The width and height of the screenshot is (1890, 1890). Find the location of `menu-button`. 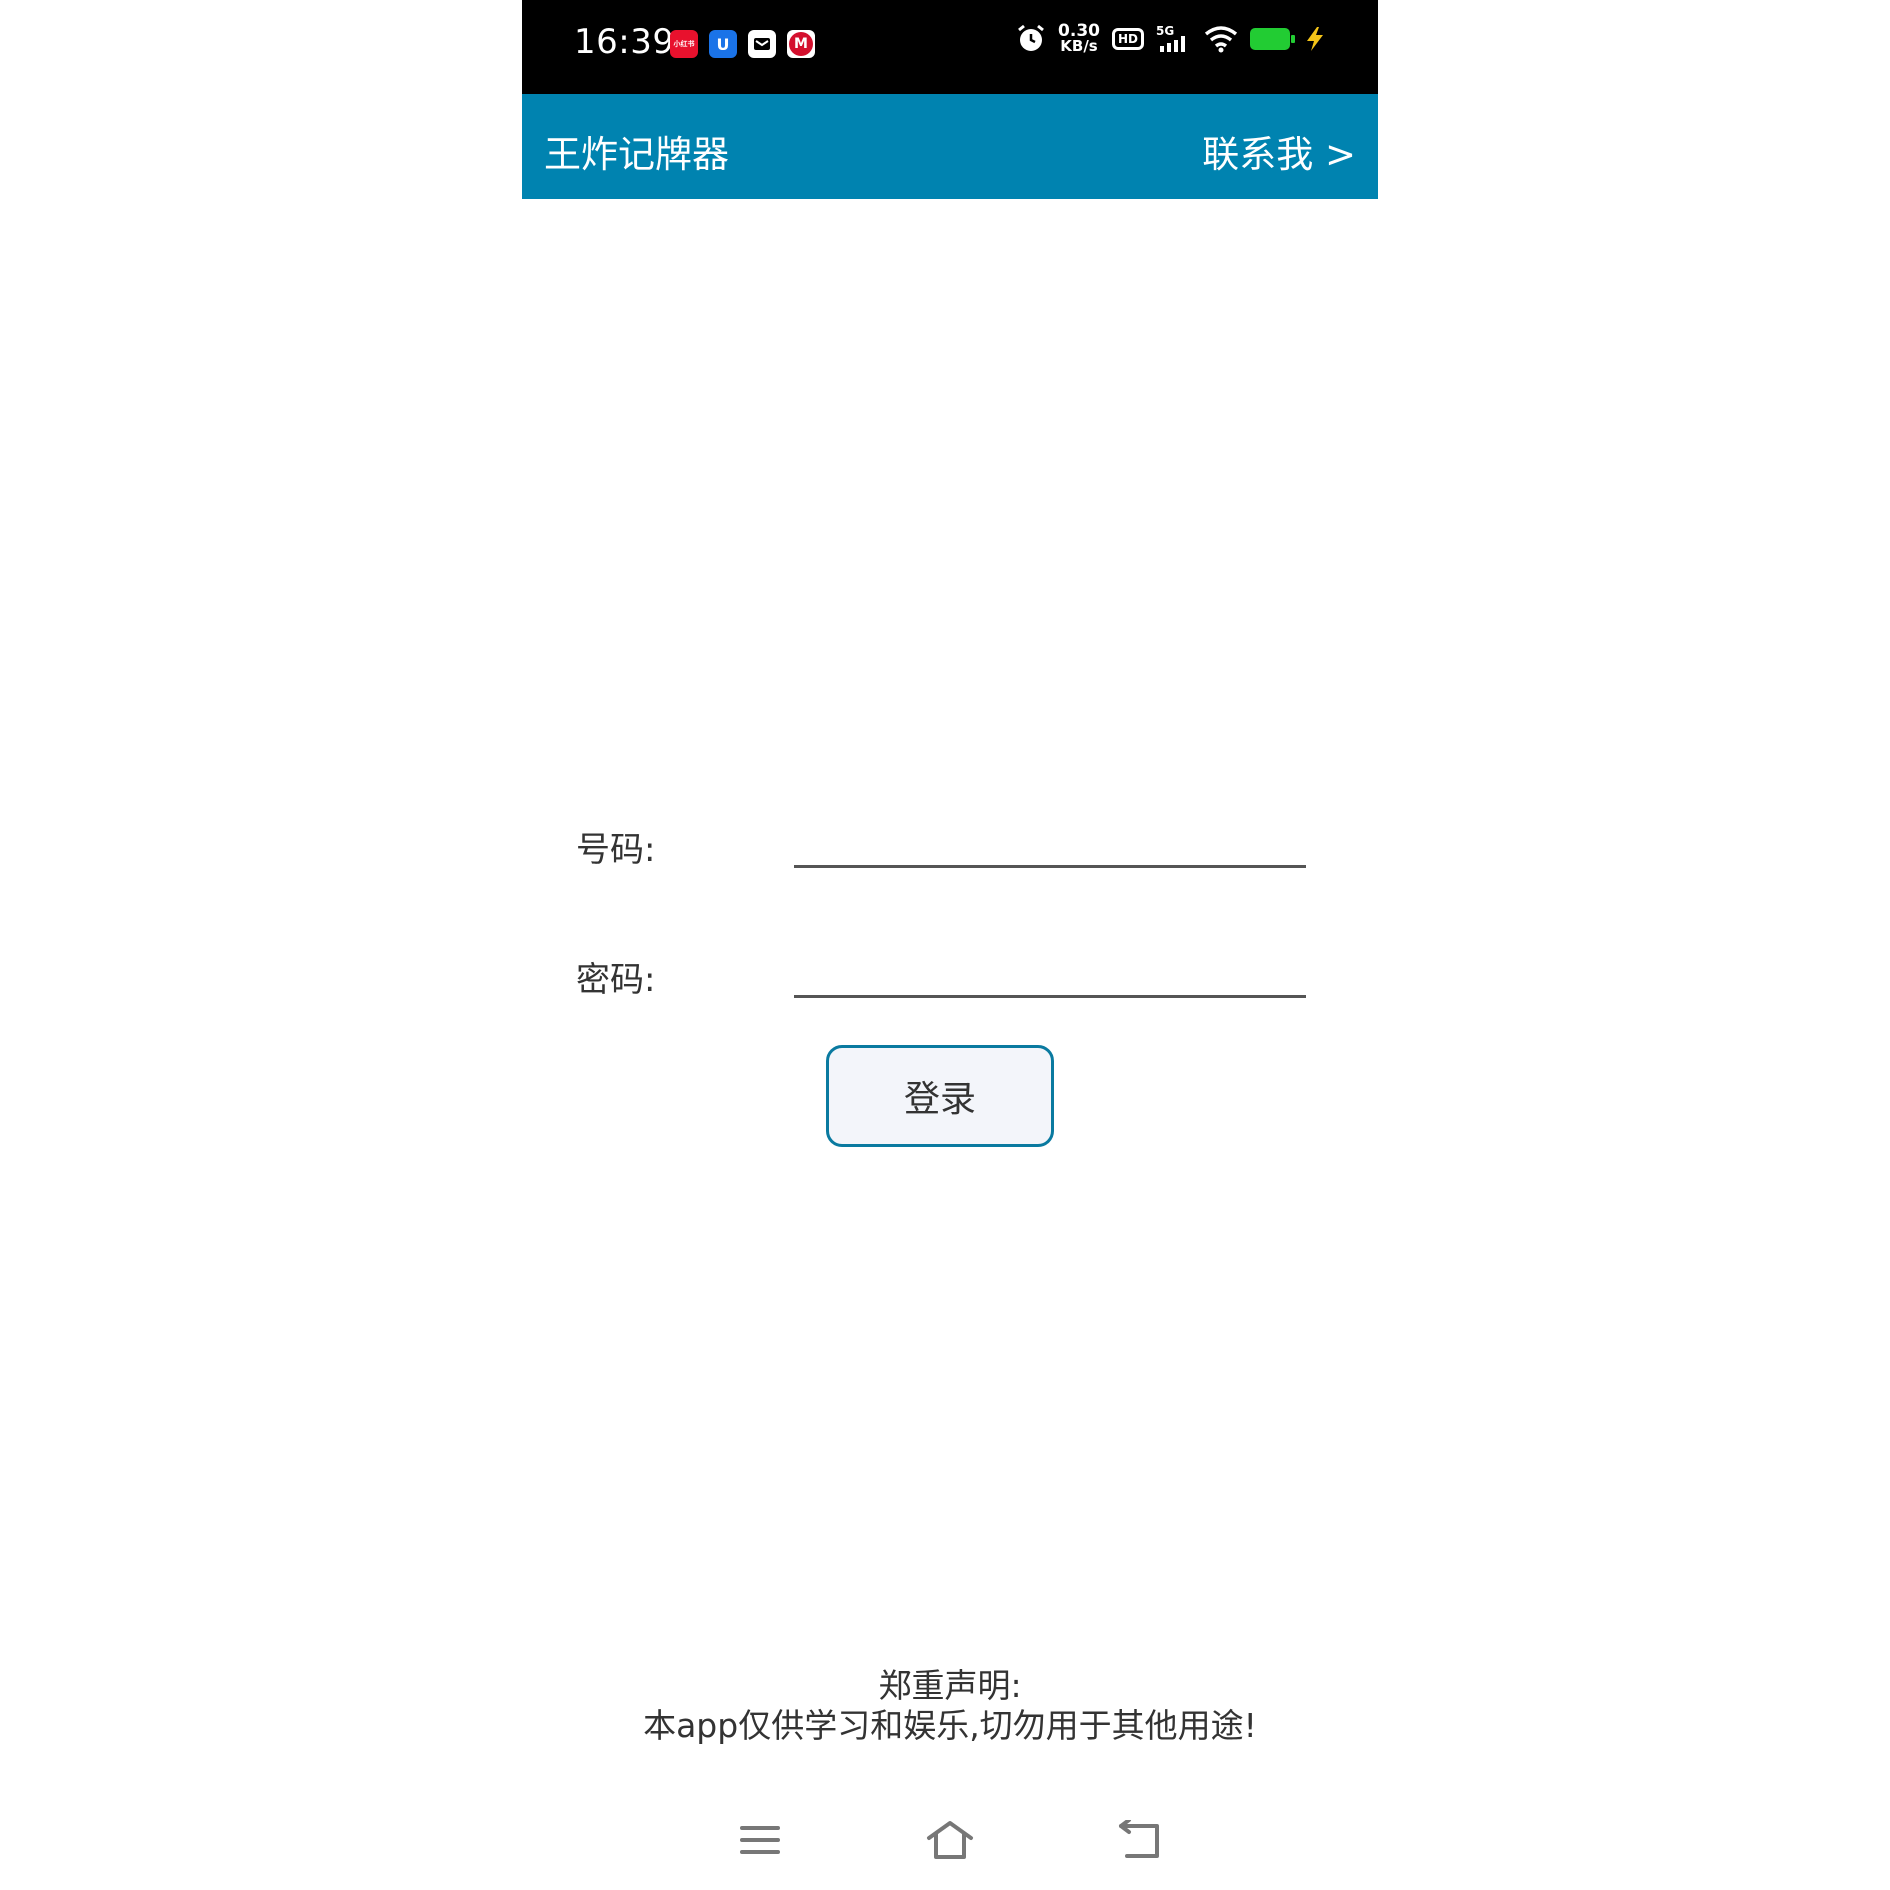

menu-button is located at coordinates (760, 1840).